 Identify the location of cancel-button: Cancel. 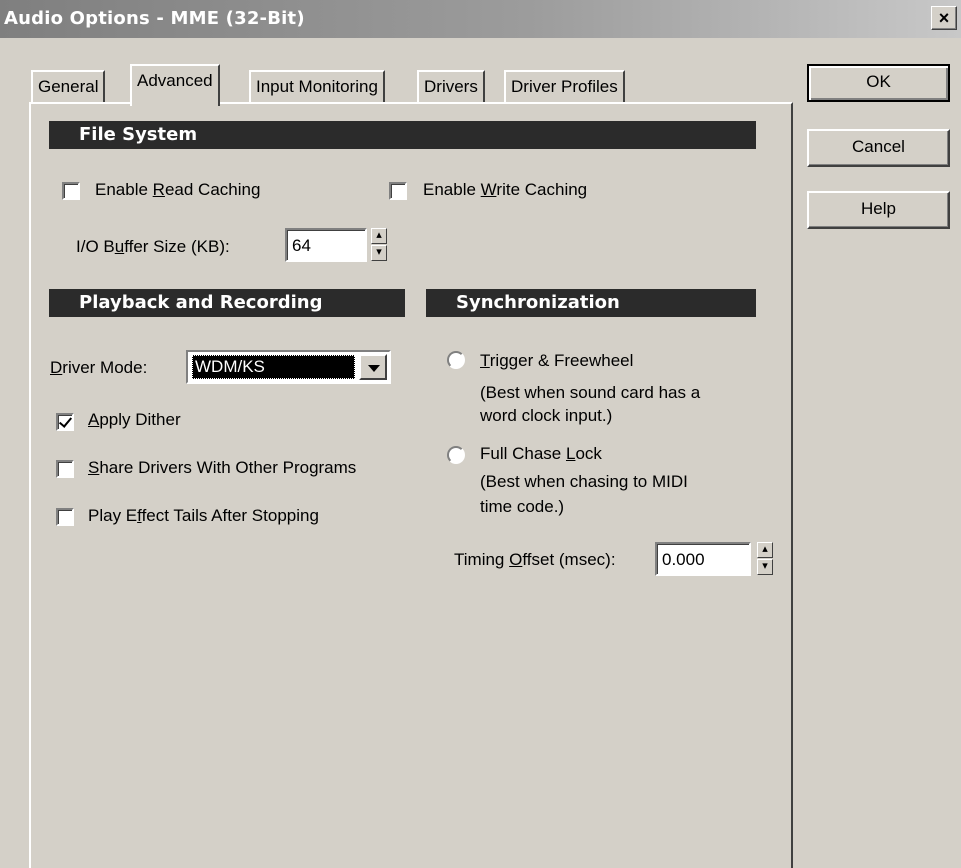
(878, 148).